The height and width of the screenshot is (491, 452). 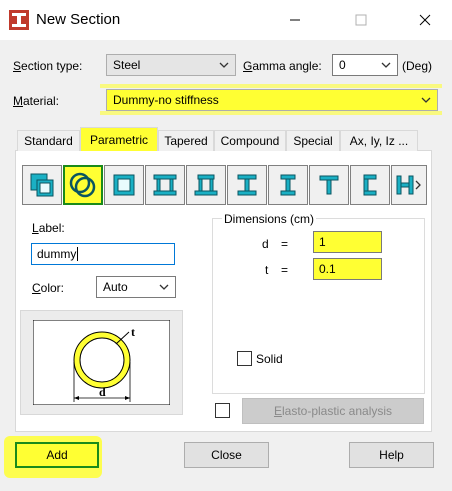 I want to click on close-window-button, so click(x=425, y=20).